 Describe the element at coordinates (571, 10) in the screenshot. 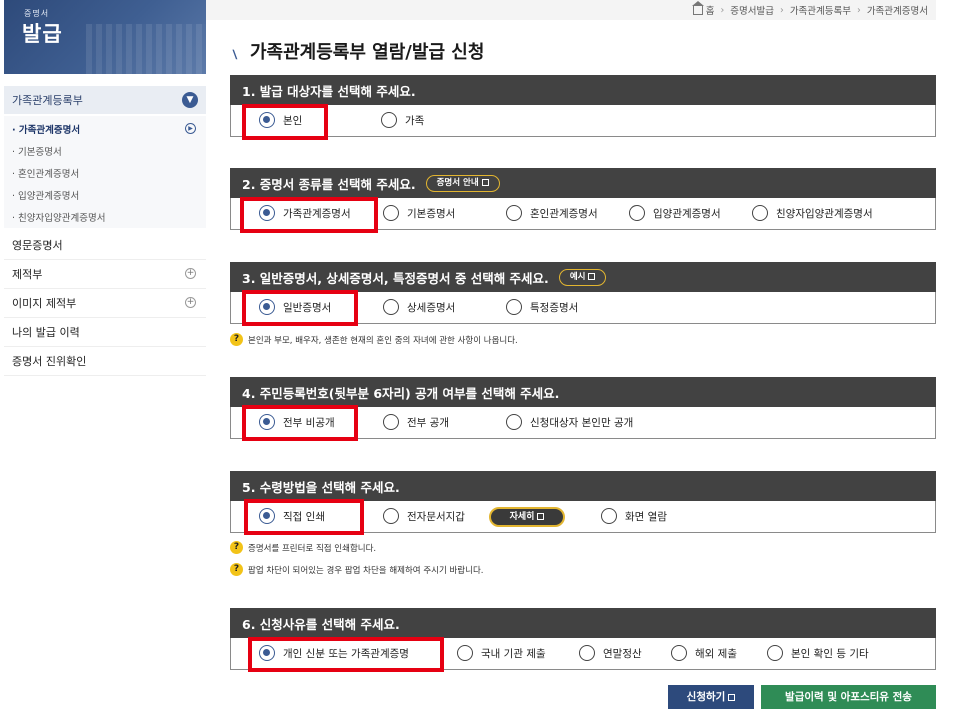

I see `breadcrumb: 홈 › 증명서발급 › 가족관계등록부 › 가족관계증명서` at that location.